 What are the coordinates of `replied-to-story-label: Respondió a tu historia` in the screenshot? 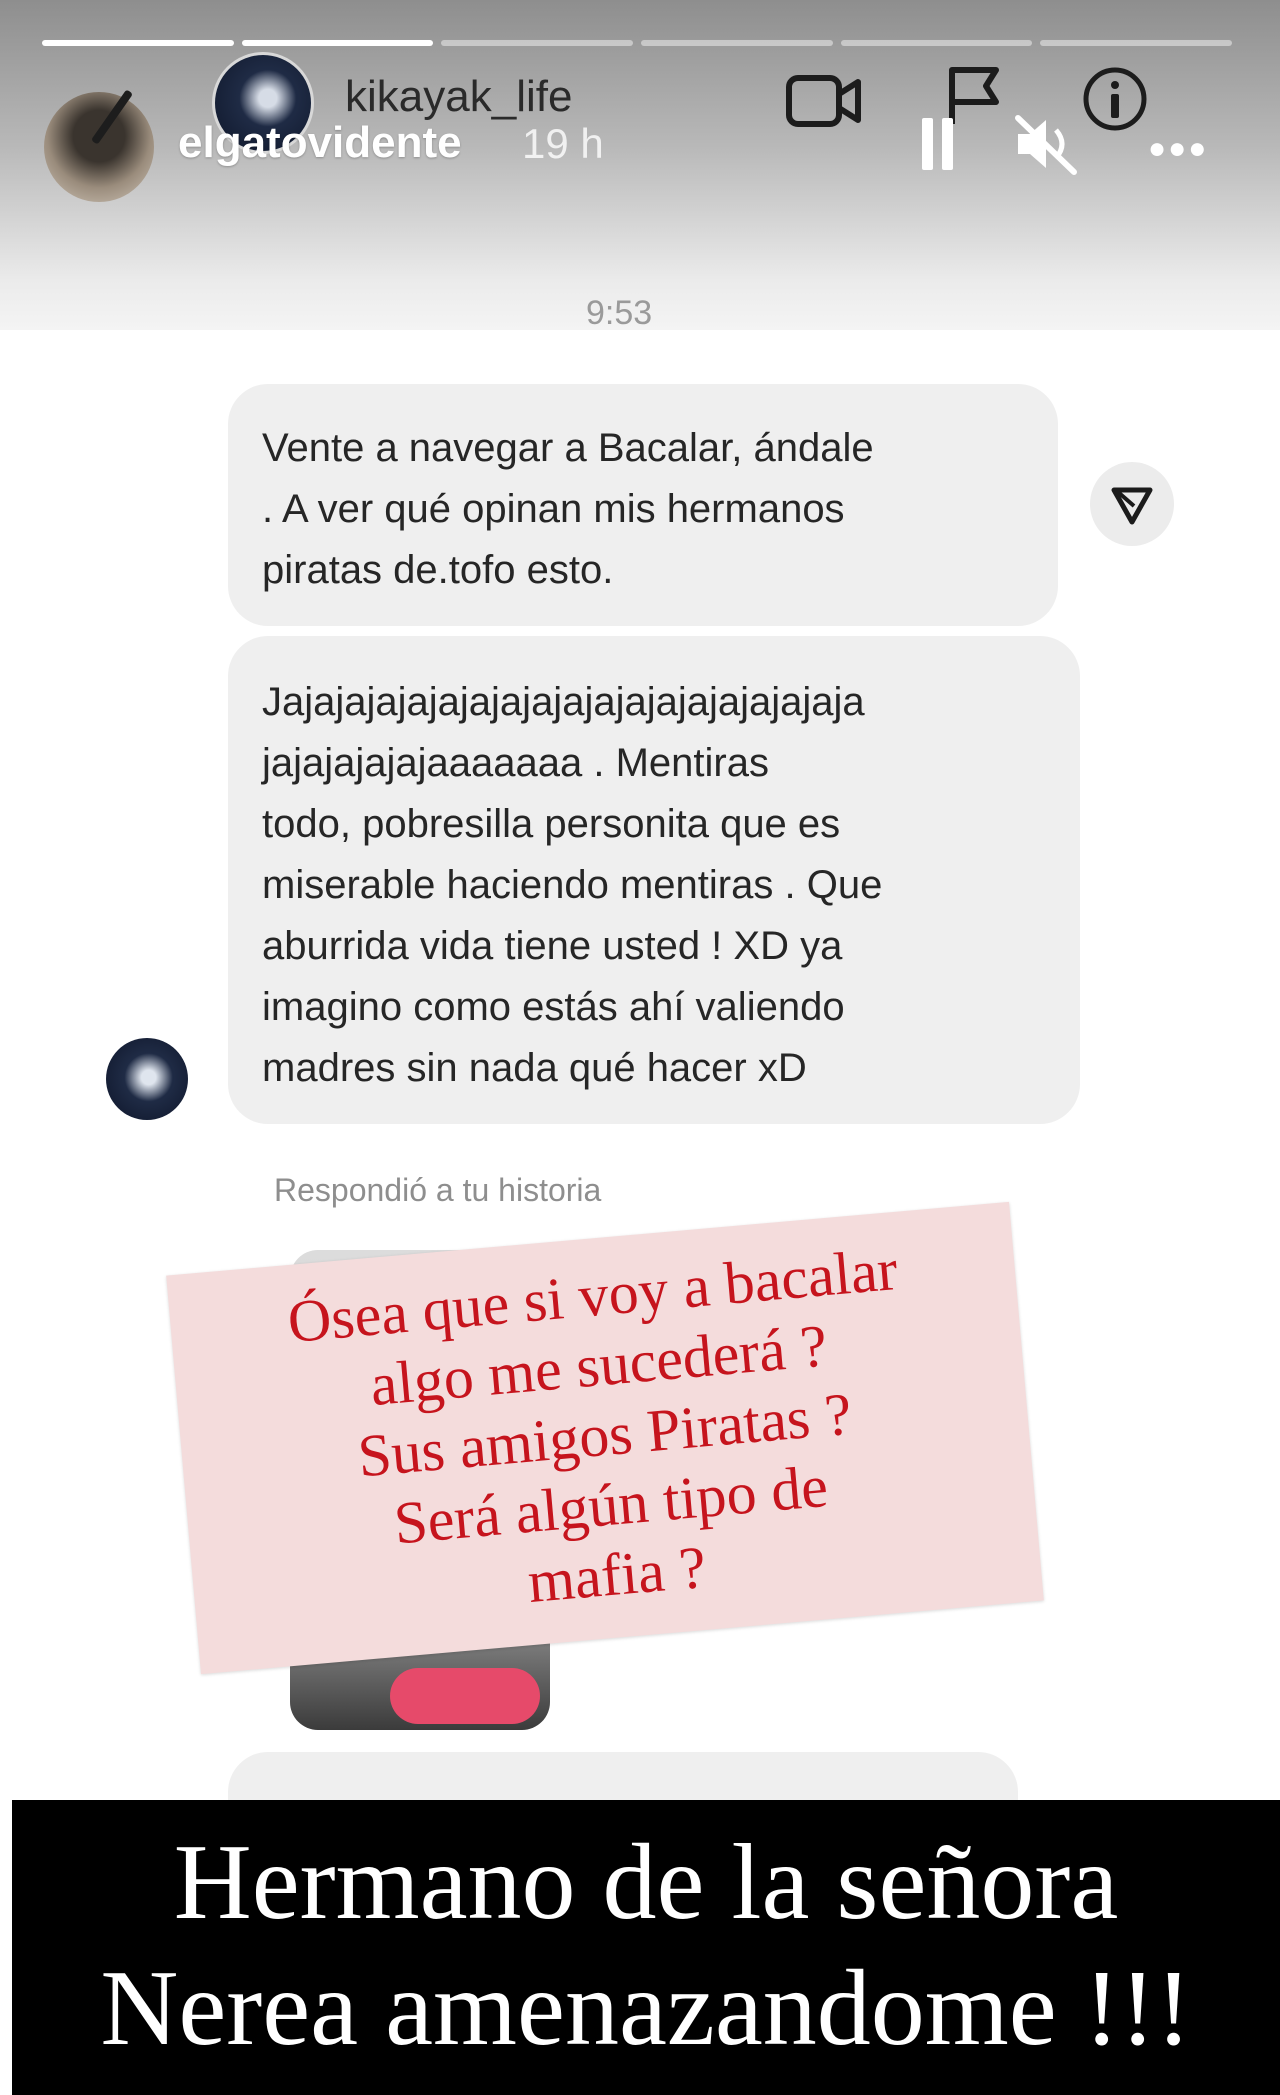 It's located at (438, 1190).